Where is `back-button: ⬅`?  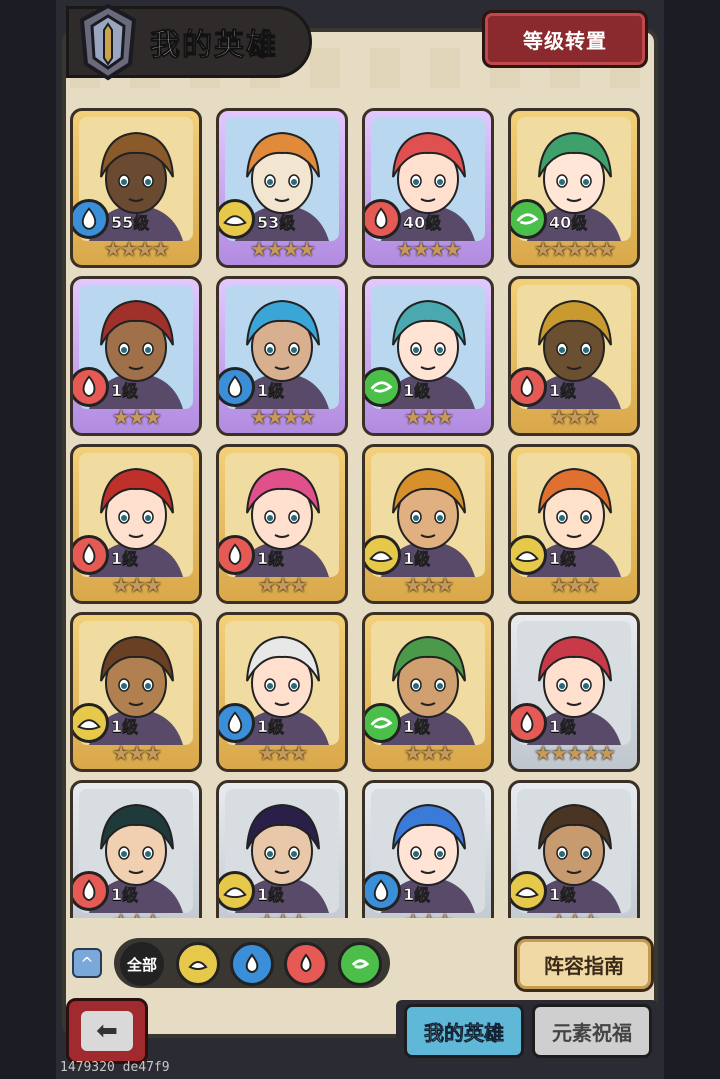
back-button: ⬅ is located at coordinates (107, 1031).